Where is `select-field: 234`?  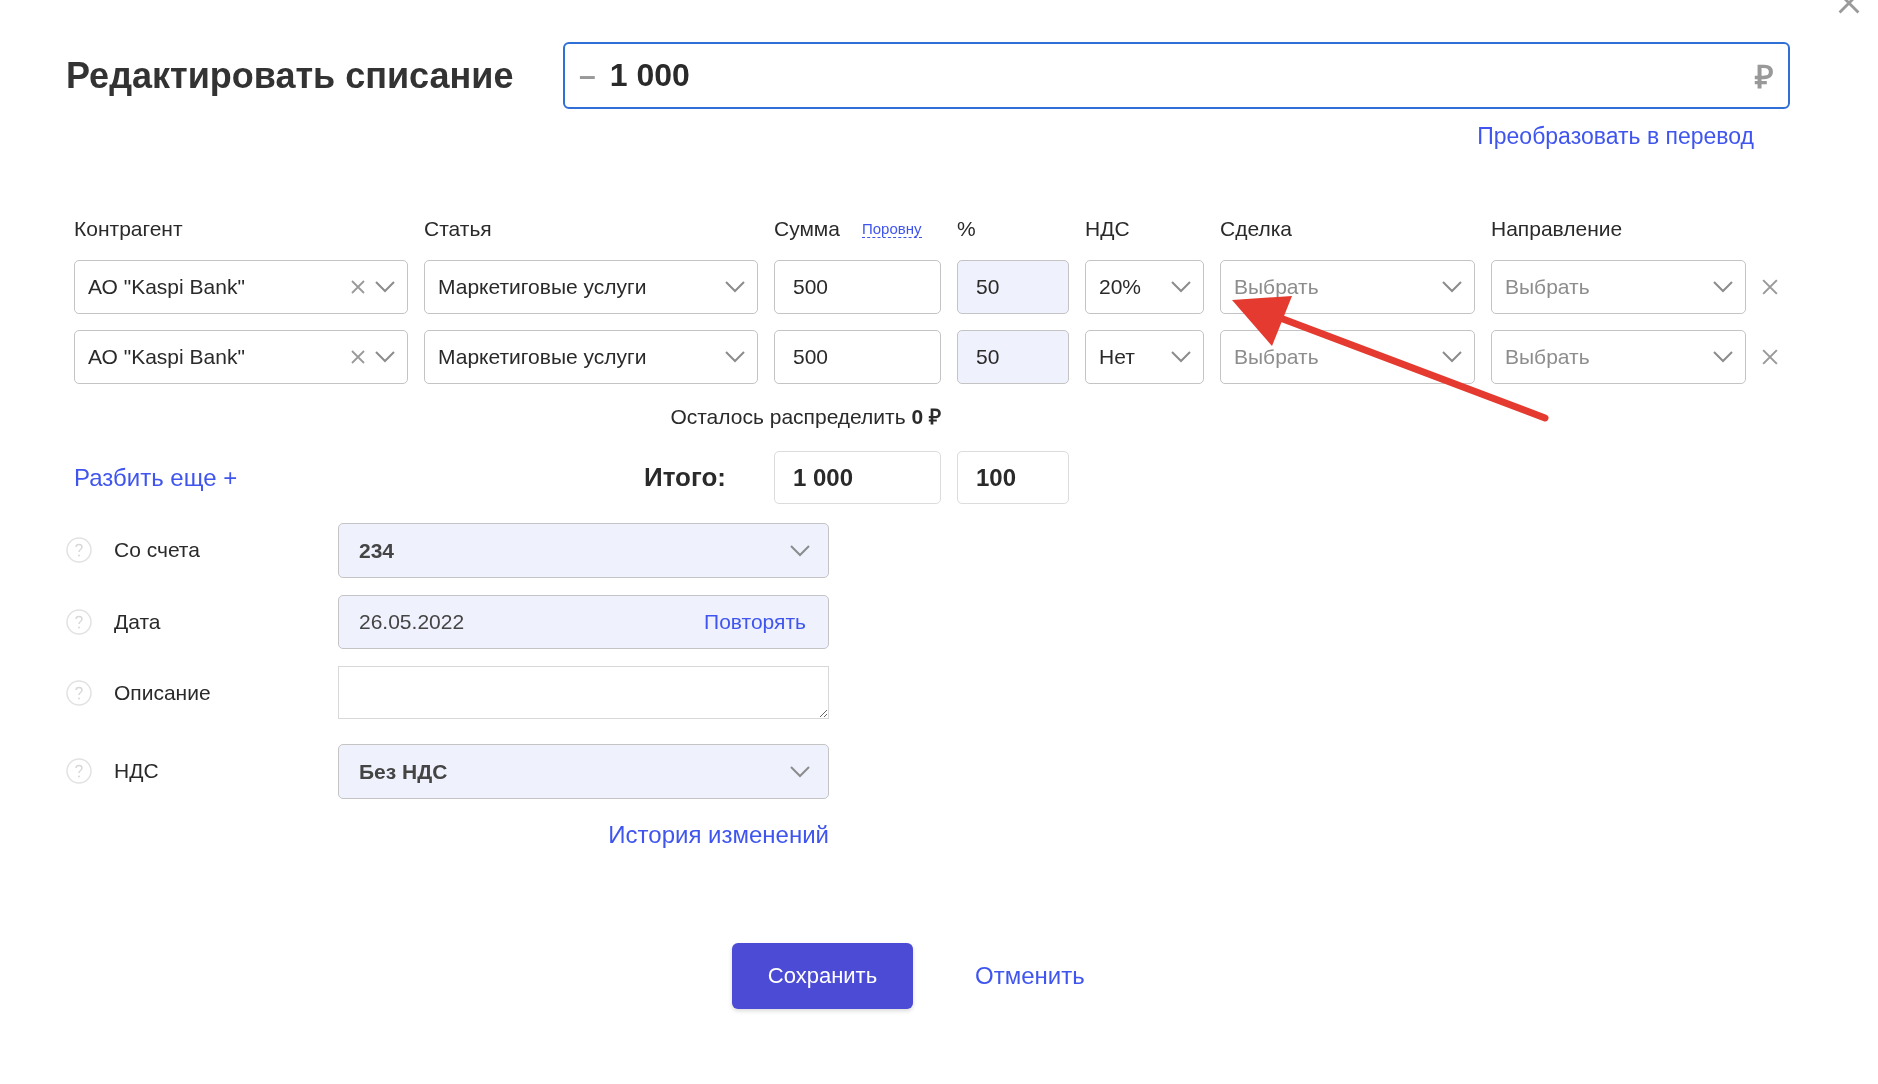
select-field: 234 is located at coordinates (583, 550).